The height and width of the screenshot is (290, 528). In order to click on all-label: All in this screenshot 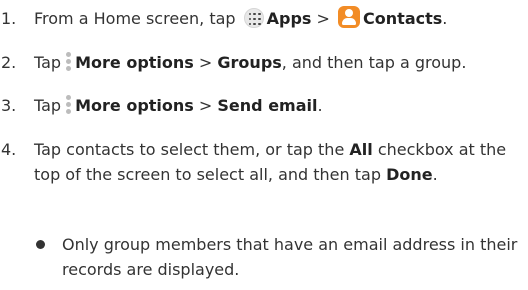, I will do `click(361, 149)`.